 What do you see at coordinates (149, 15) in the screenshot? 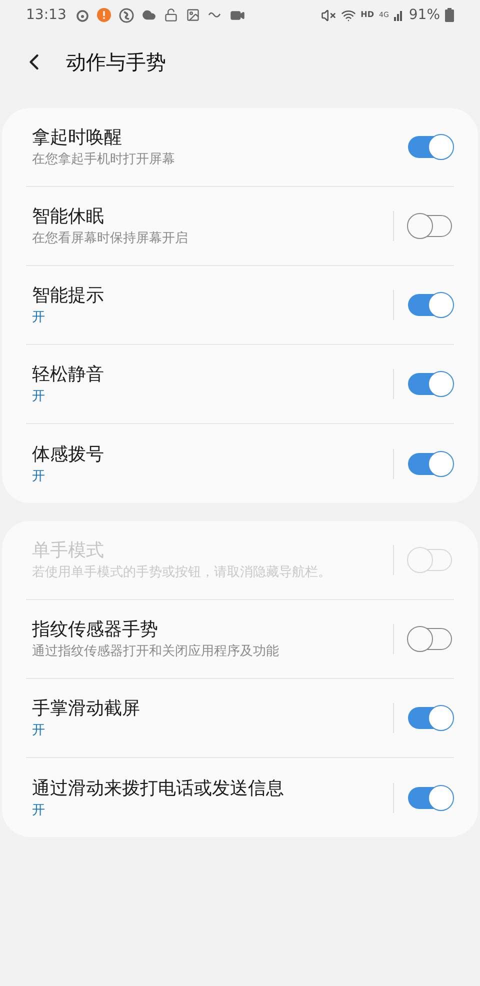
I see `cloud-icon` at bounding box center [149, 15].